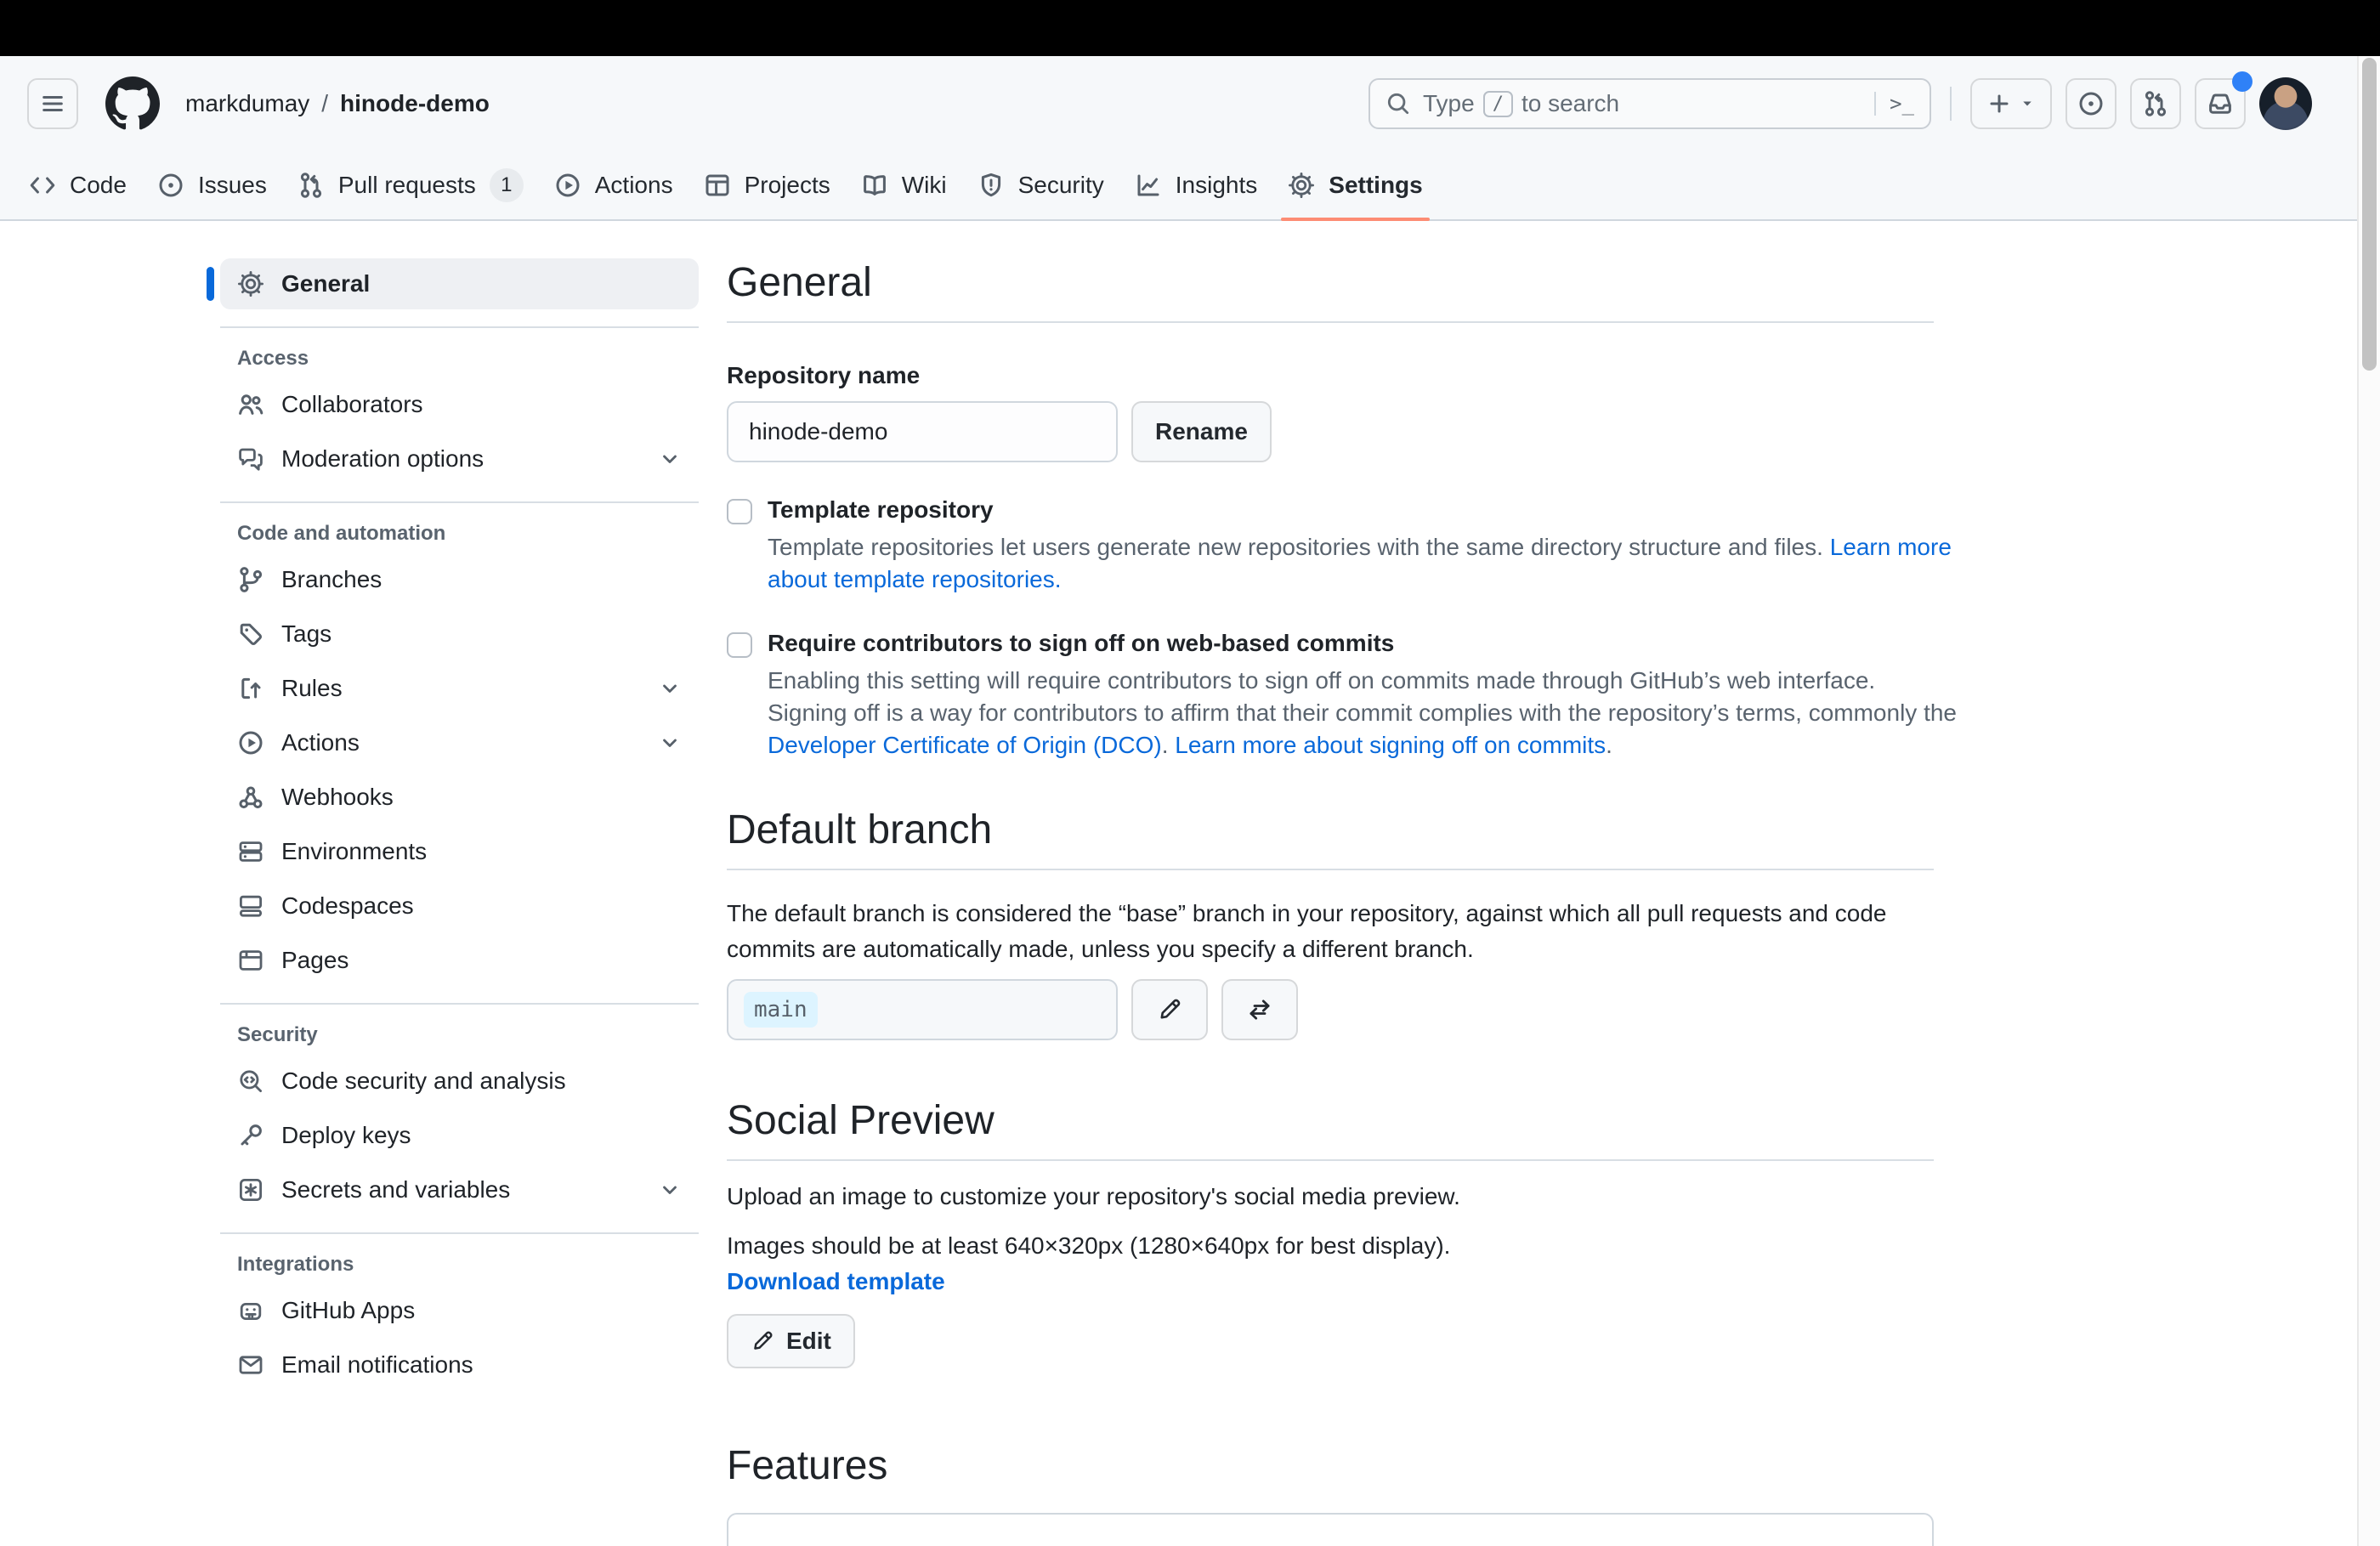  I want to click on server-icon, so click(250, 851).